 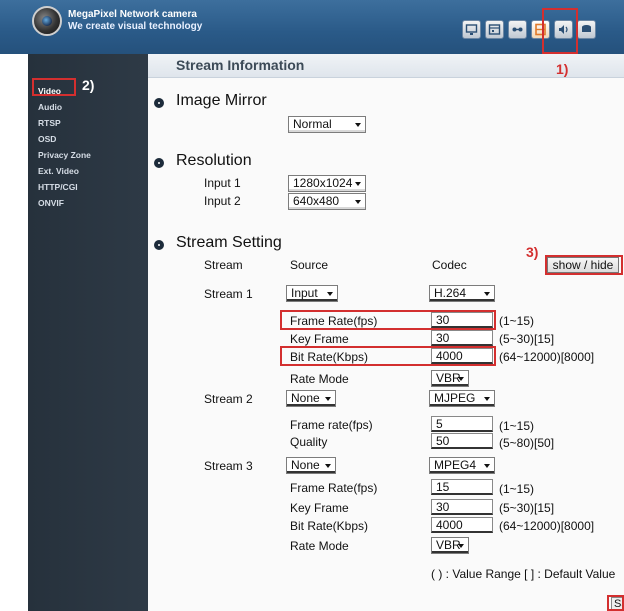 I want to click on stream3-rate-mode-value: VBR, so click(x=448, y=545).